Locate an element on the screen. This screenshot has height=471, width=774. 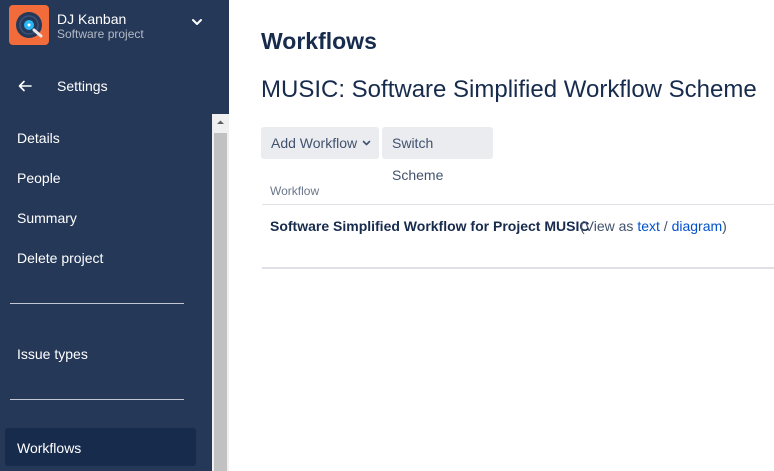
sidebar-item-delete-project: Delete project is located at coordinates (60, 258).